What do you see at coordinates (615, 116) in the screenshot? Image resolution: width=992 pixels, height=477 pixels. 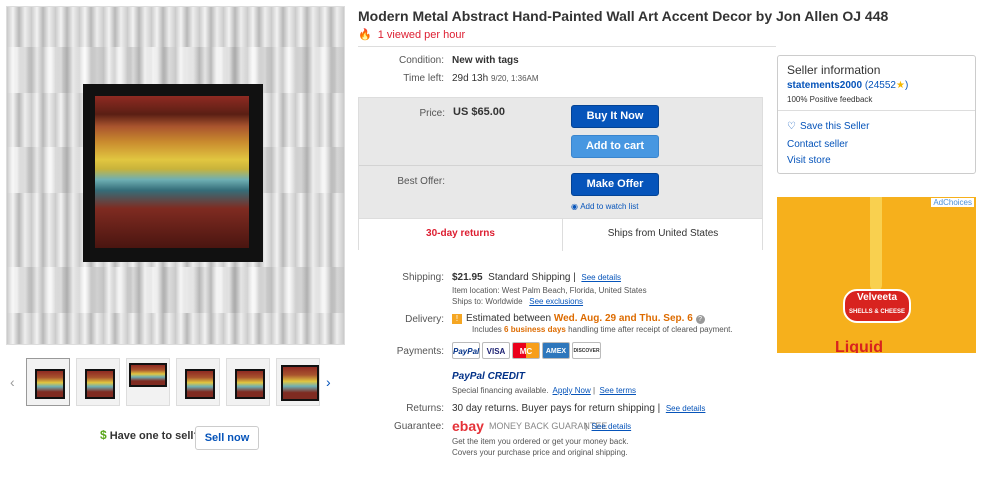 I see `buy-it-now-button: Buy It Now` at bounding box center [615, 116].